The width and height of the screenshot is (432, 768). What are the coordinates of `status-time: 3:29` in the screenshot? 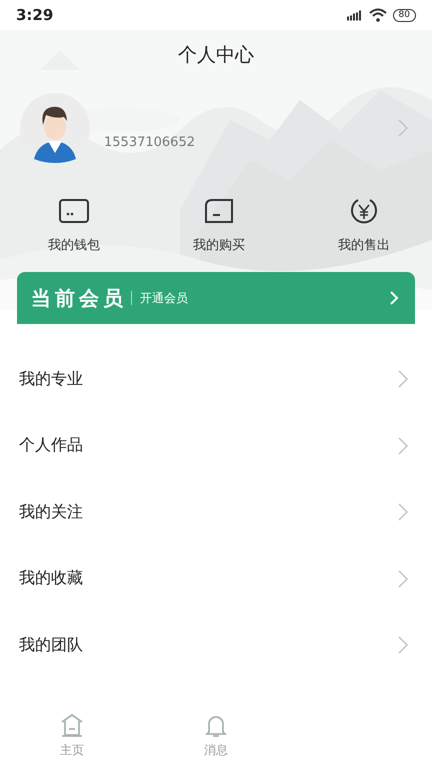 It's located at (35, 15).